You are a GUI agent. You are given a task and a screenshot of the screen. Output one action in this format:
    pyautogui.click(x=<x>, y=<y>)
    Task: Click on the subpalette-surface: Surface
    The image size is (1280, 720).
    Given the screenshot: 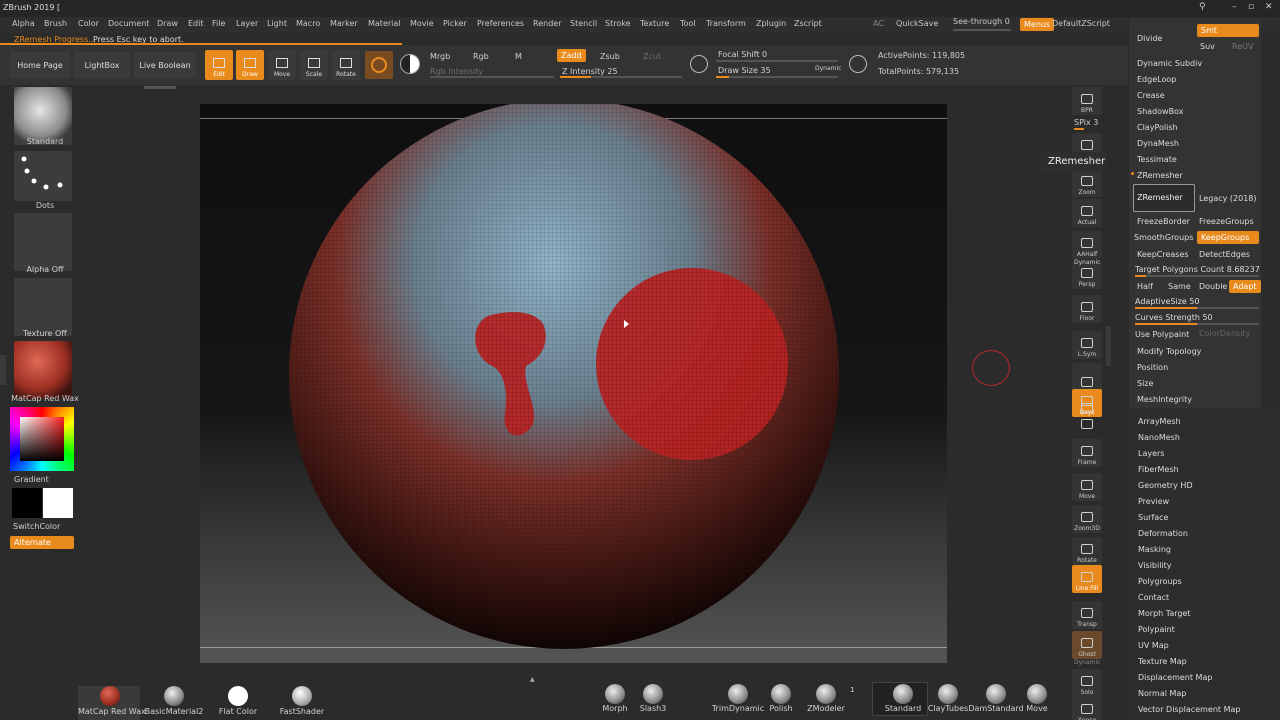 What is the action you would take?
    pyautogui.click(x=1153, y=517)
    